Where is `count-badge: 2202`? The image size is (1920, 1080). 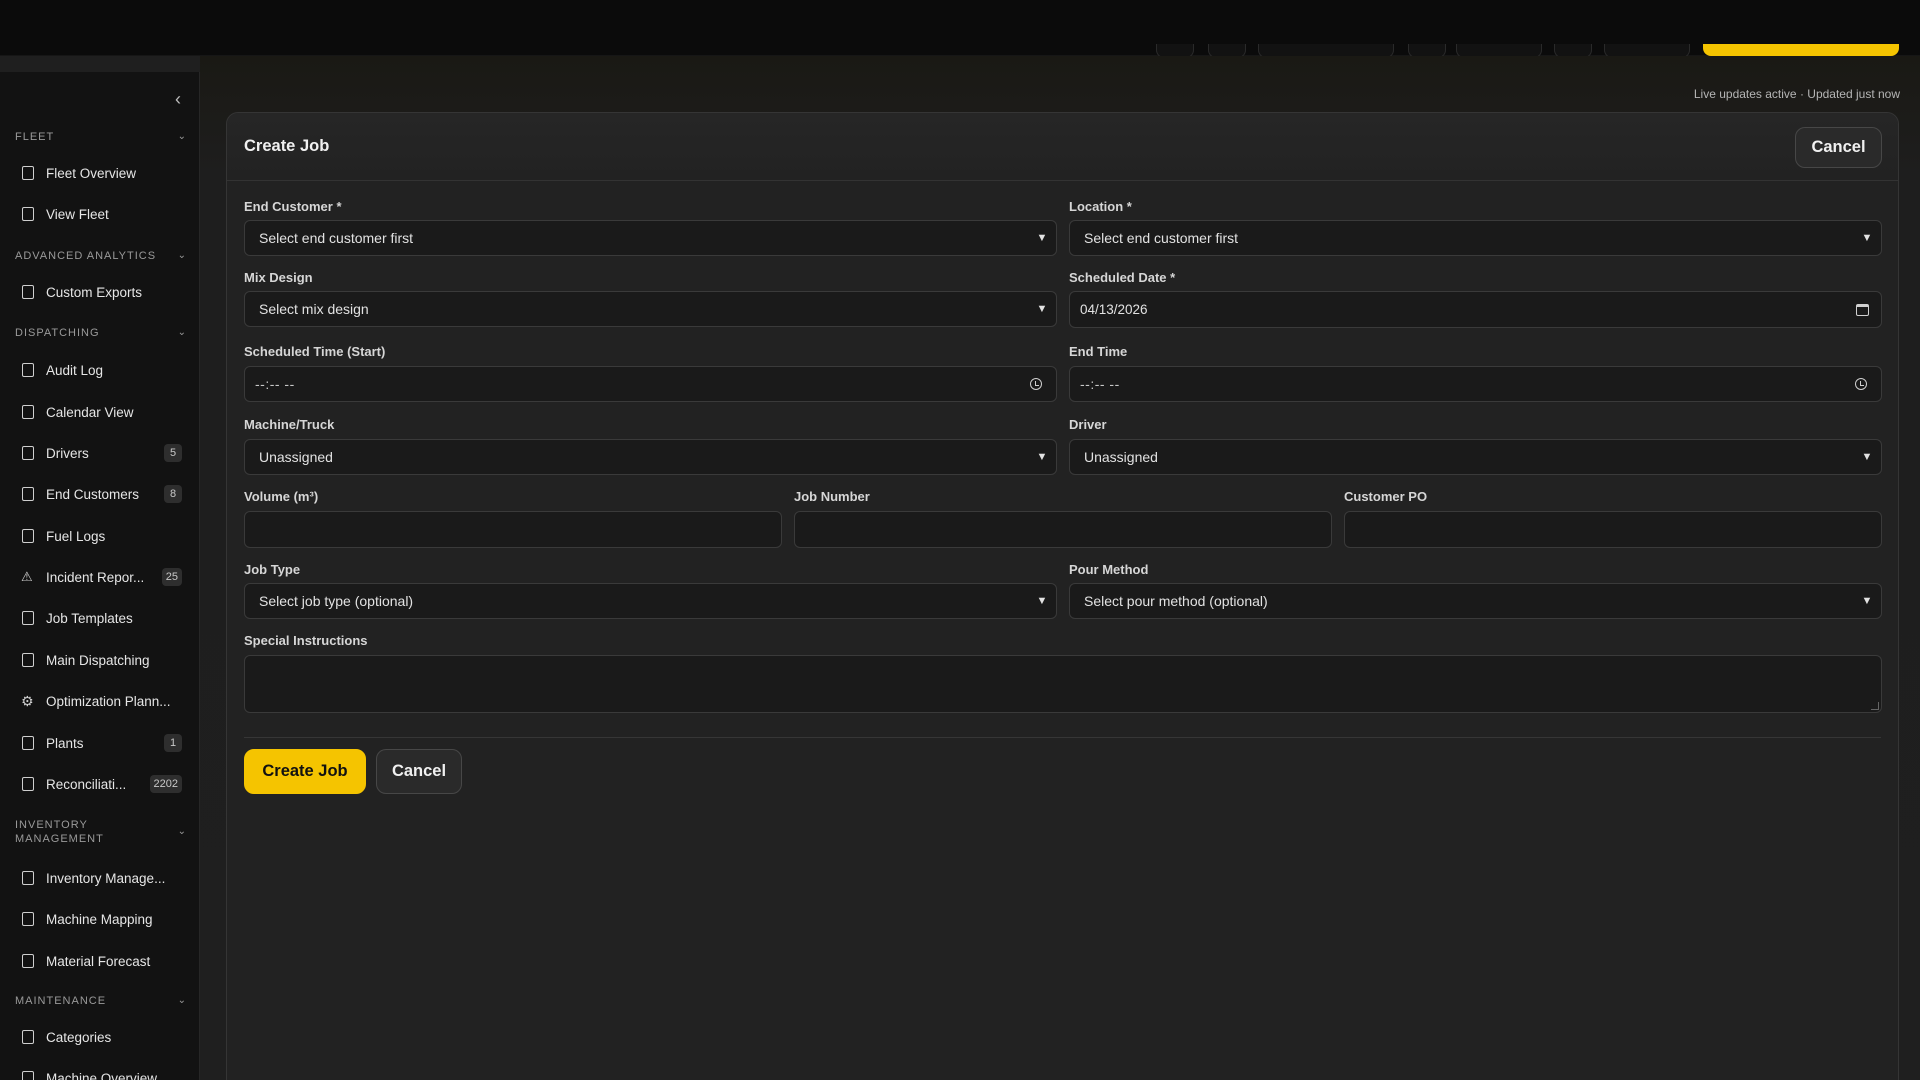
count-badge: 2202 is located at coordinates (165, 784).